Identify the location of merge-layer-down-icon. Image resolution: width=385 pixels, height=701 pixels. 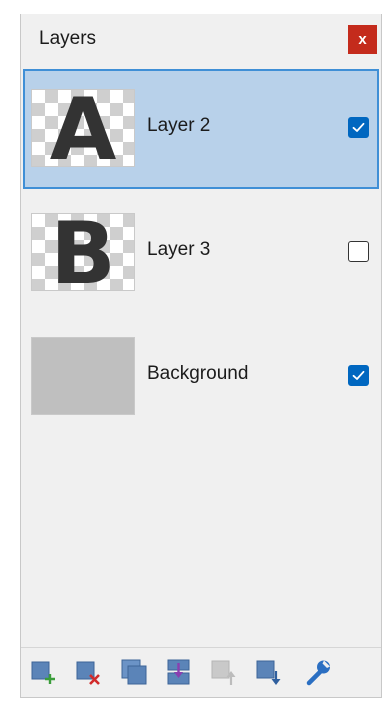
(178, 672).